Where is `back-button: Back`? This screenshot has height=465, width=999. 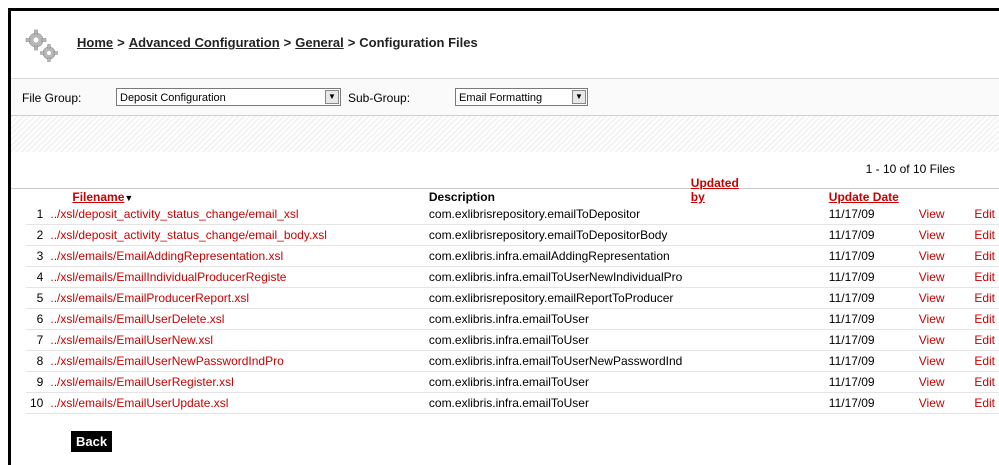
back-button: Back is located at coordinates (92, 441).